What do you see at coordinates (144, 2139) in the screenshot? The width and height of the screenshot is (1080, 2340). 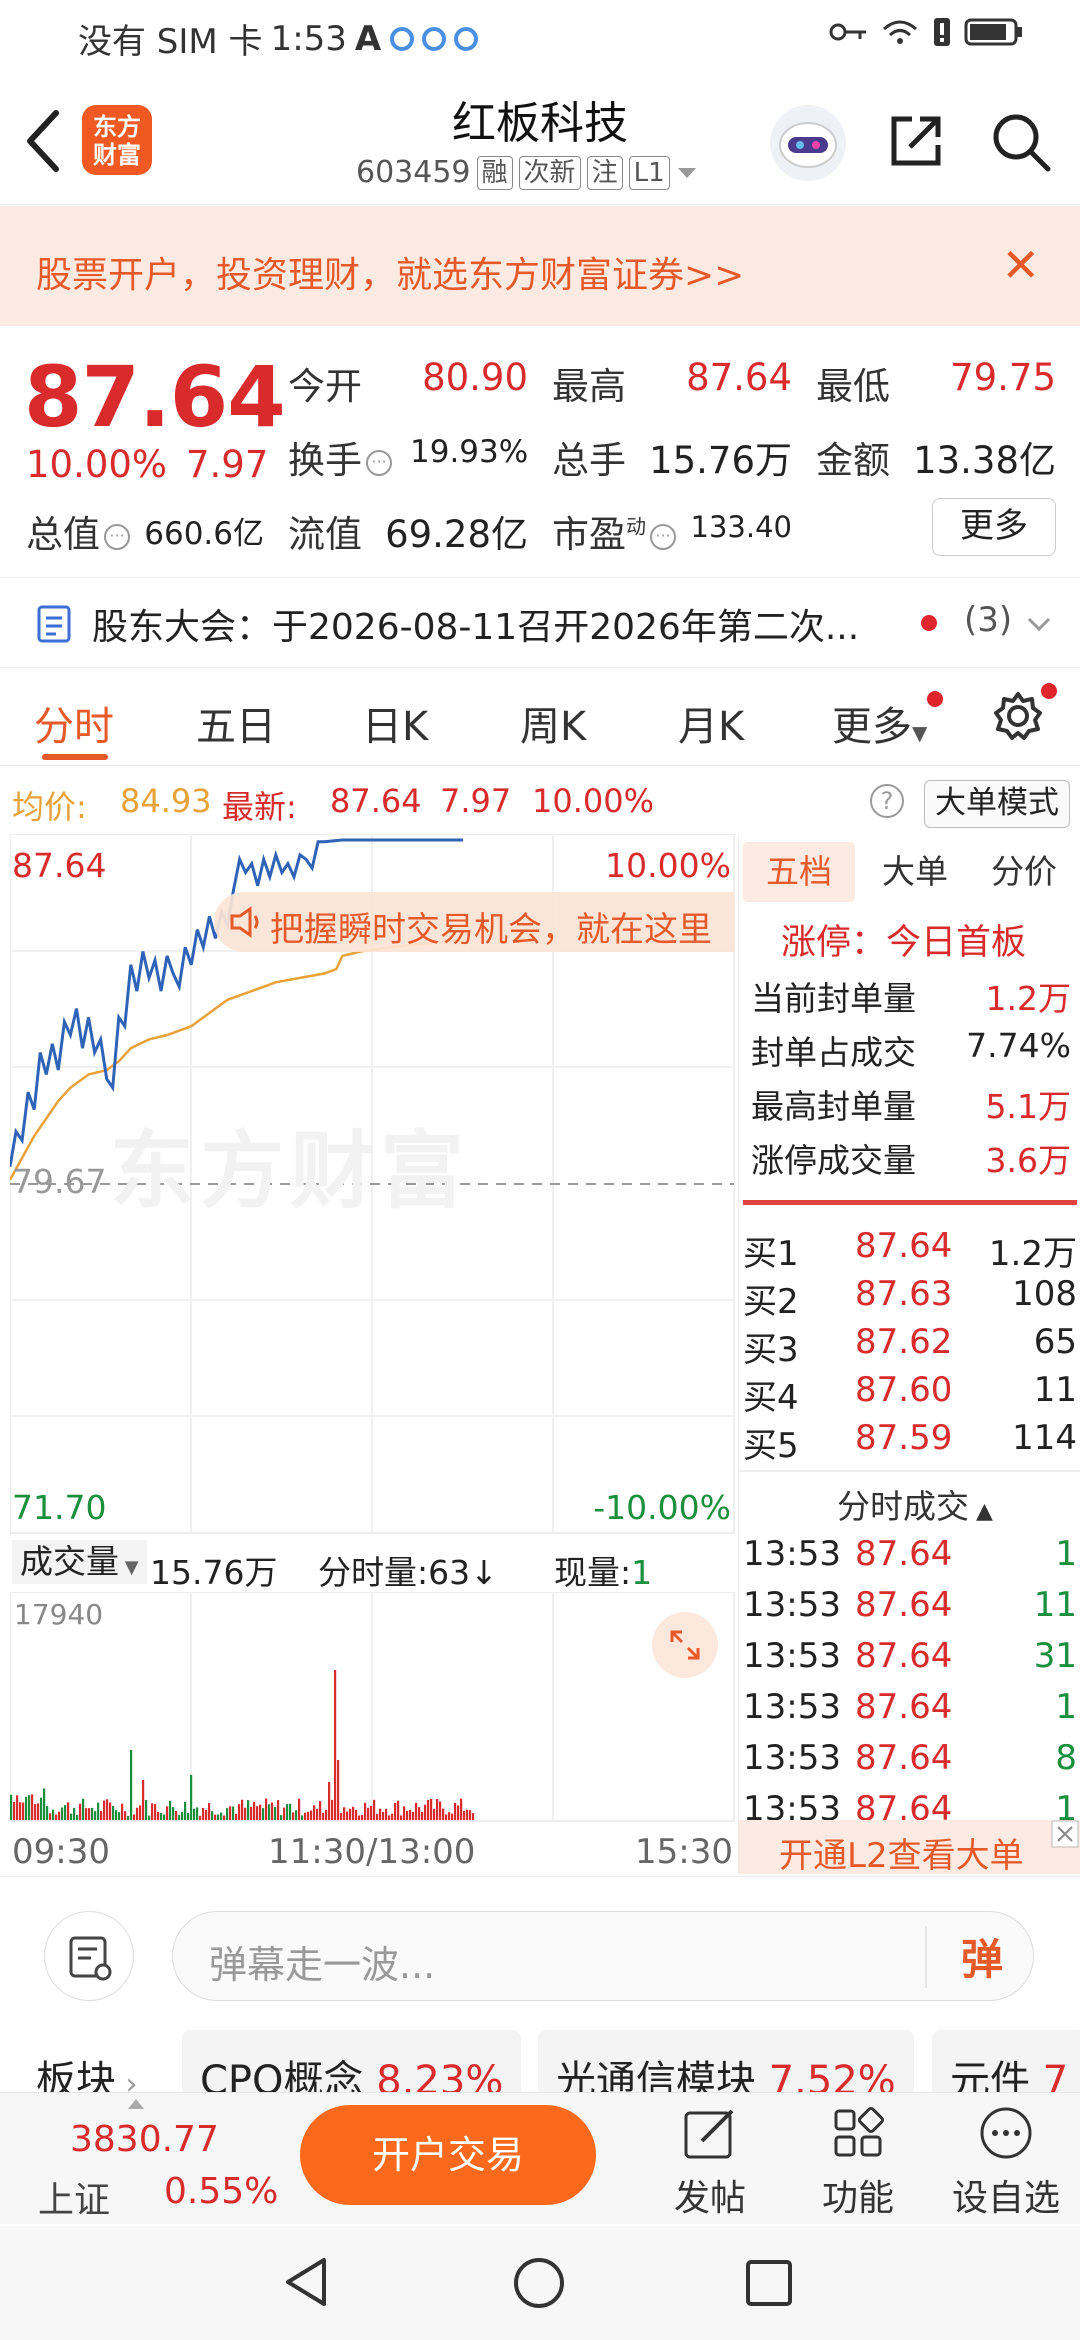 I see `index-value: 3830.77` at bounding box center [144, 2139].